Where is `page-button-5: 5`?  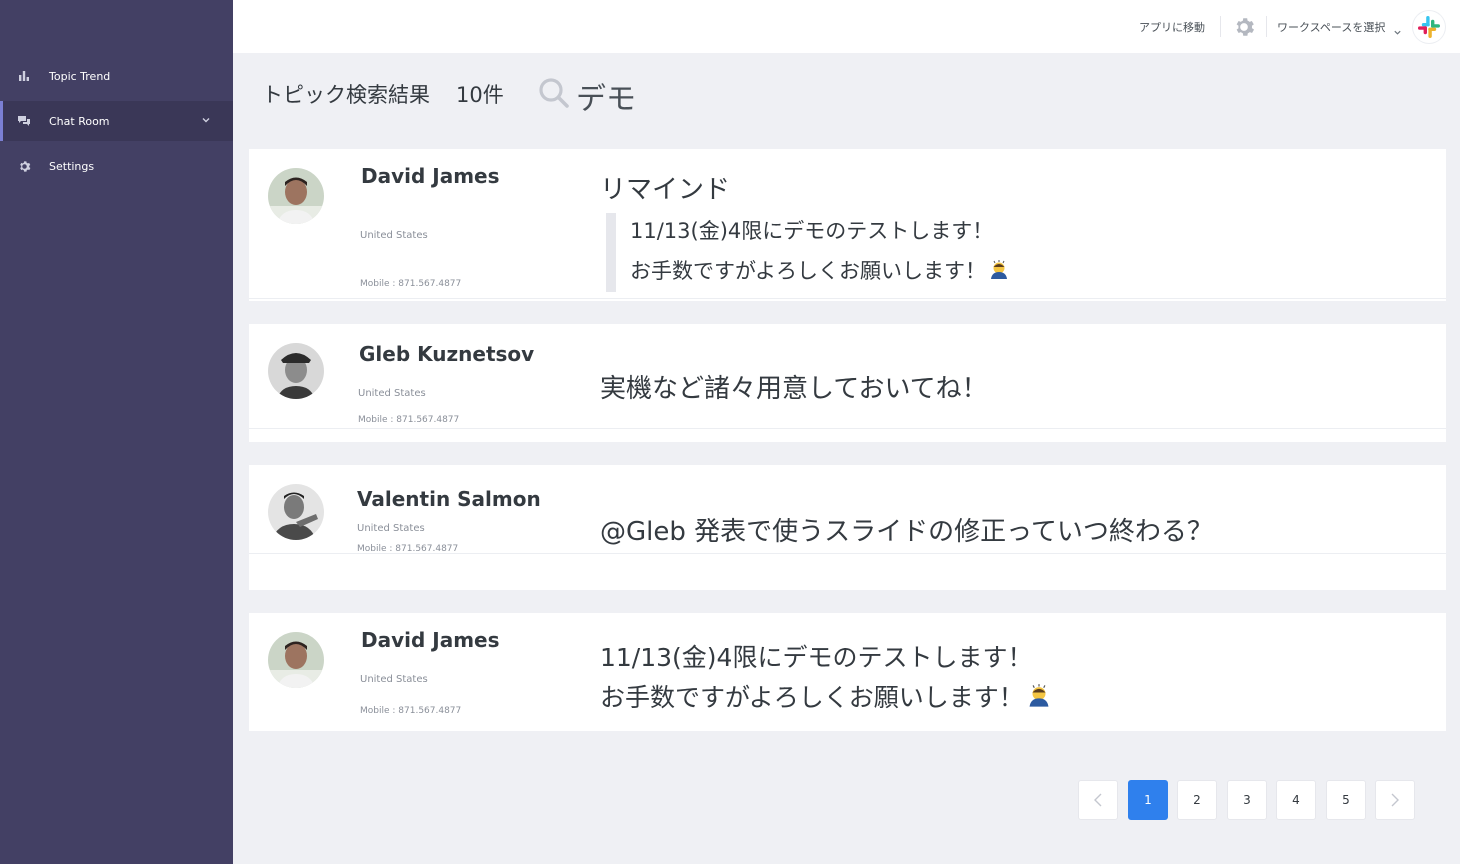
page-button-5: 5 is located at coordinates (1346, 800).